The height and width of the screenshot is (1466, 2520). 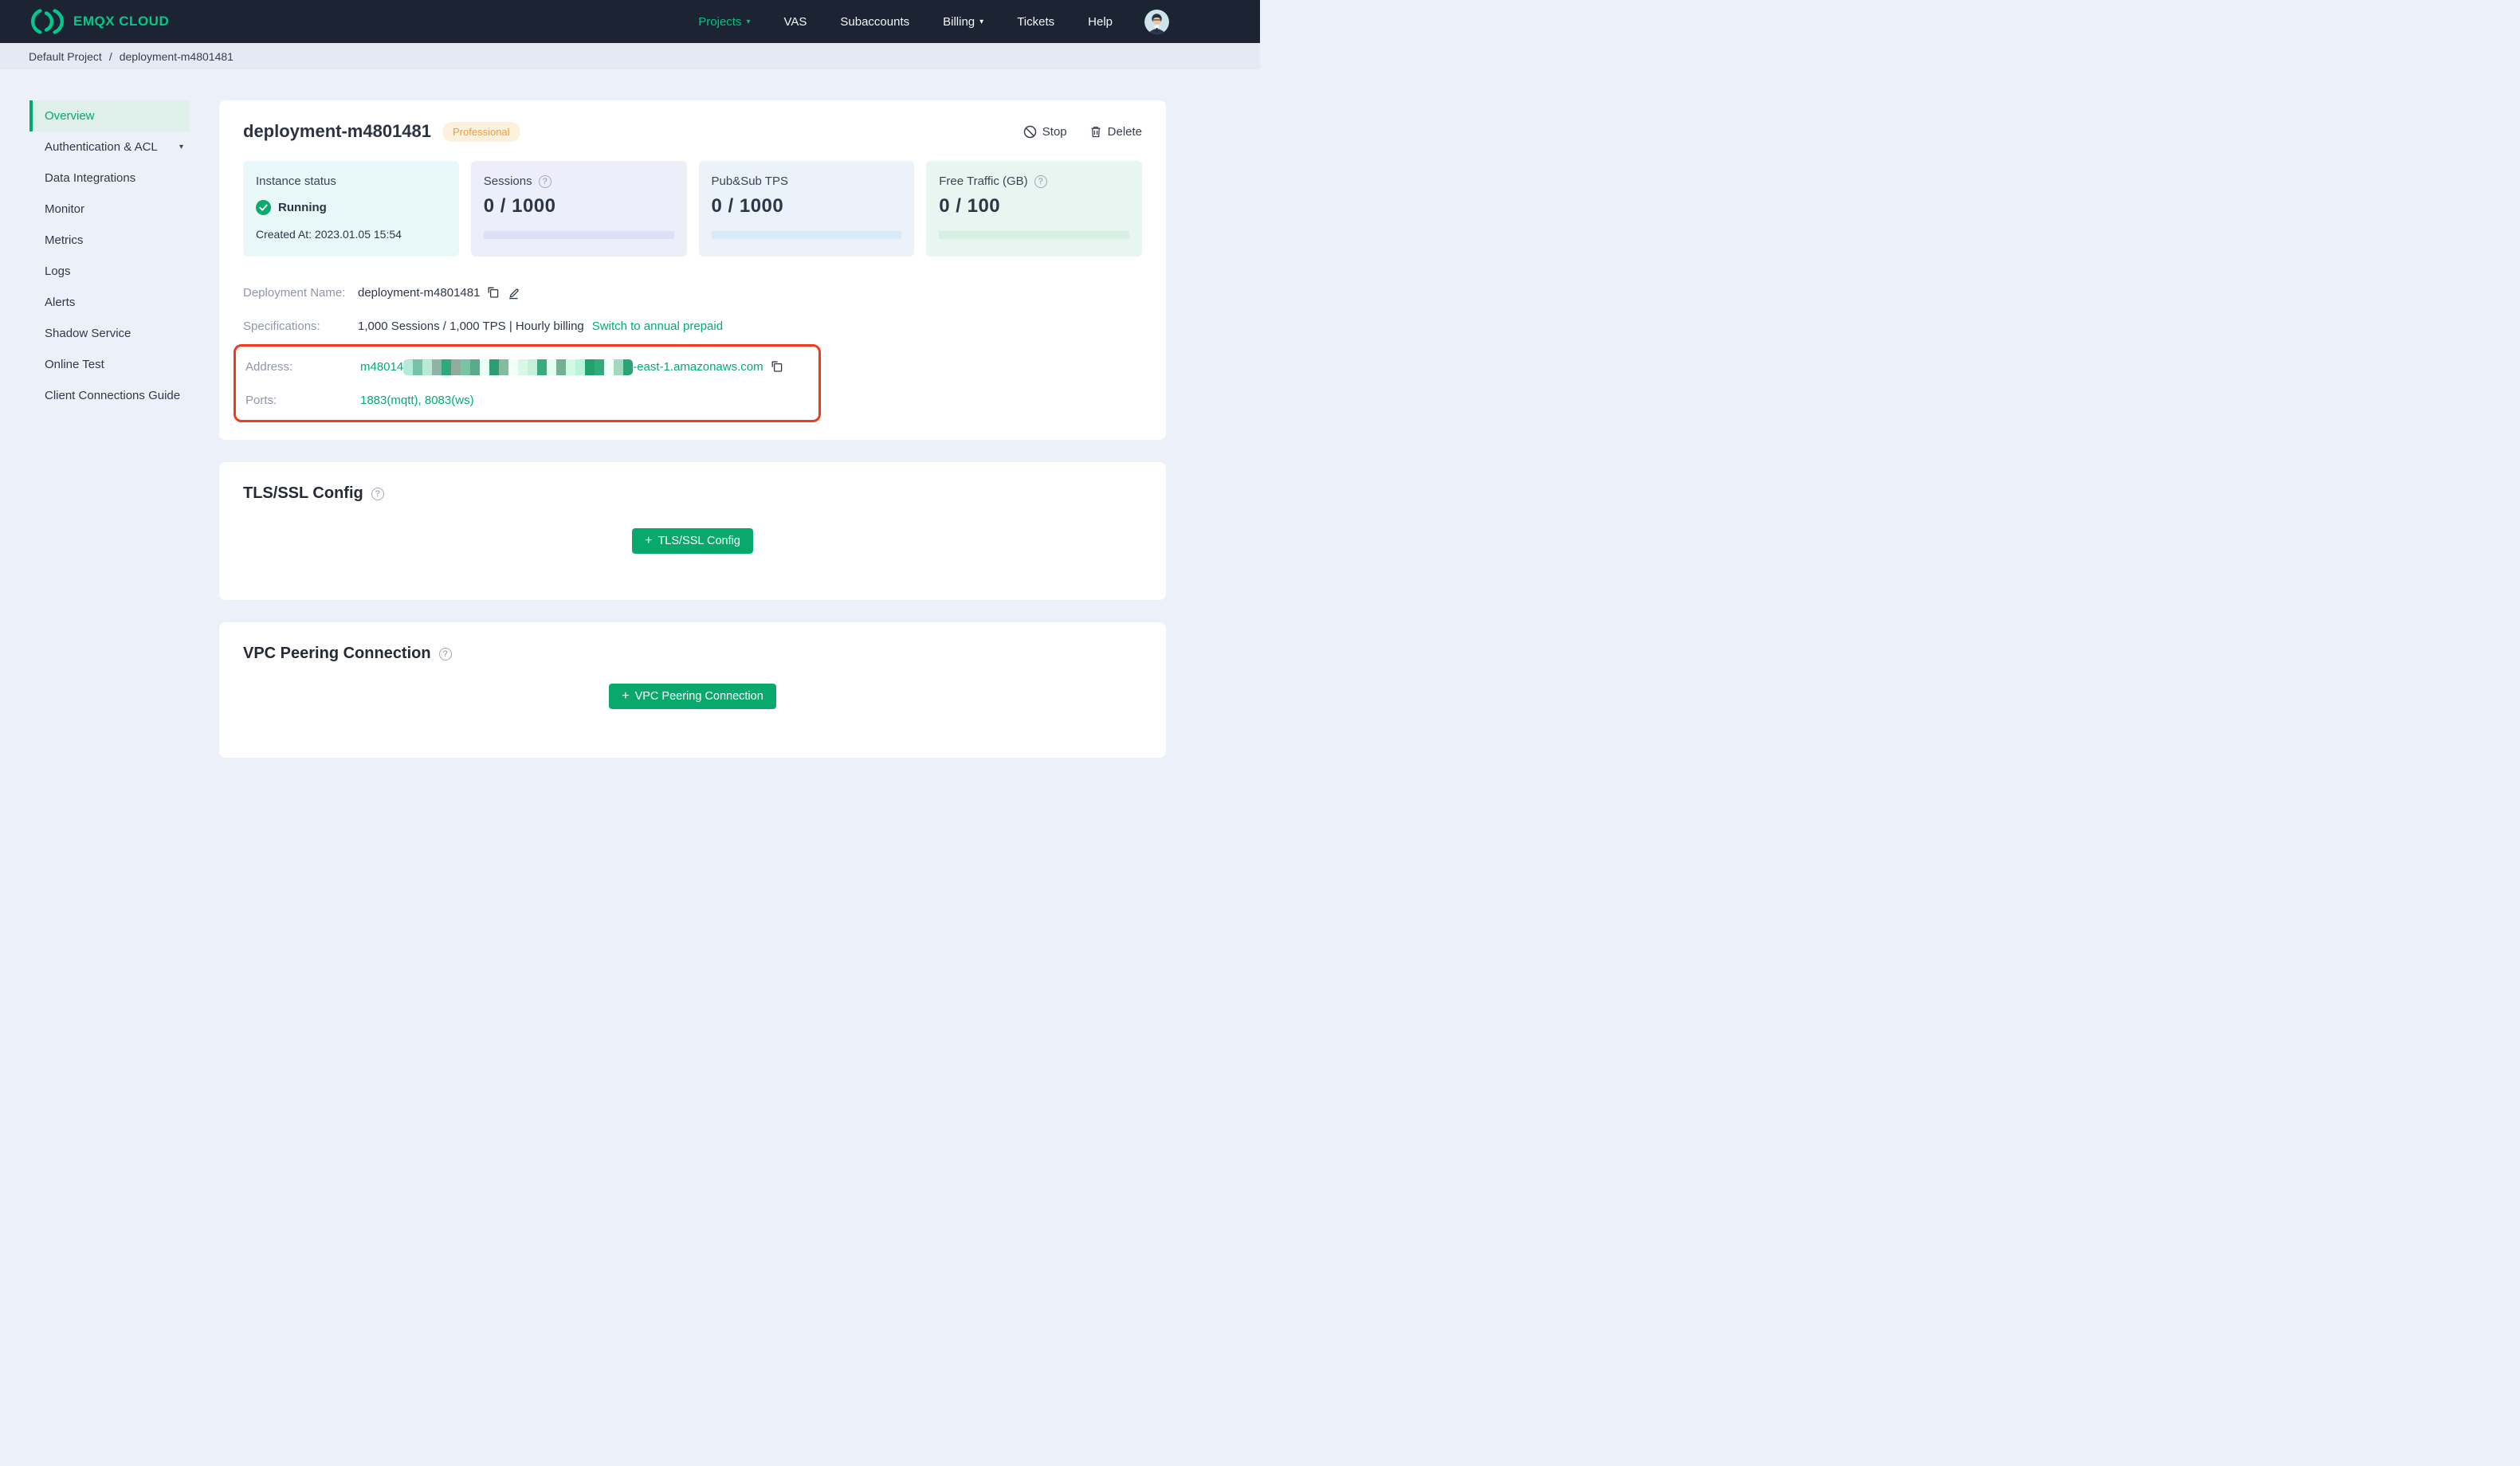 What do you see at coordinates (303, 493) in the screenshot?
I see `tls-ssl-title: TLS/SSL Config` at bounding box center [303, 493].